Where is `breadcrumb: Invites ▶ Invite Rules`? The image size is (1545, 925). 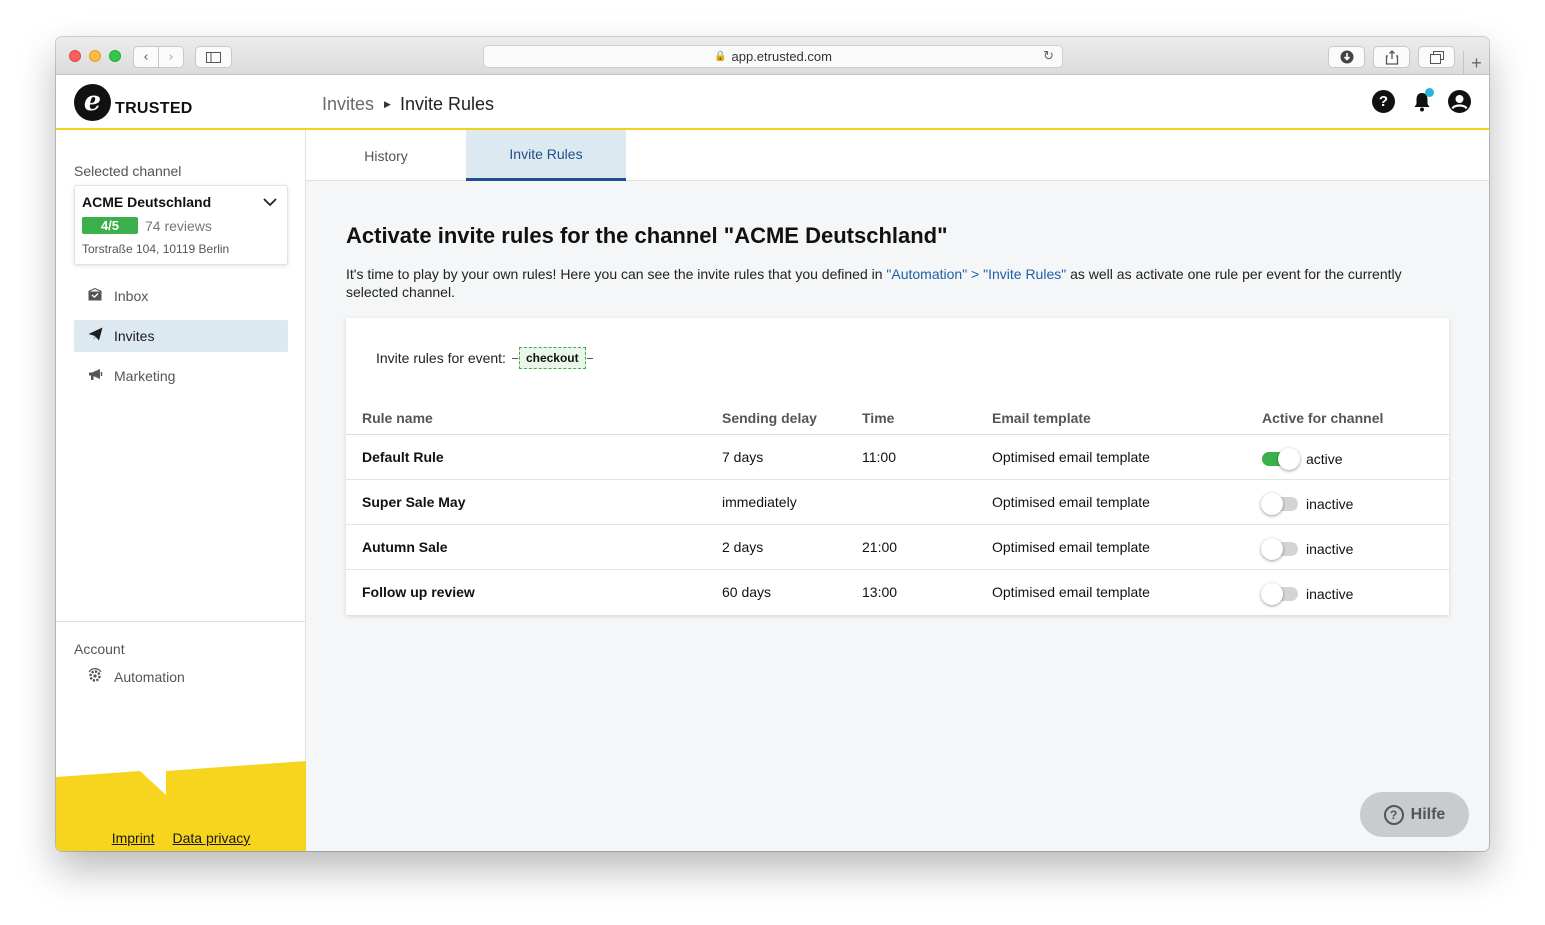 breadcrumb: Invites ▶ Invite Rules is located at coordinates (408, 104).